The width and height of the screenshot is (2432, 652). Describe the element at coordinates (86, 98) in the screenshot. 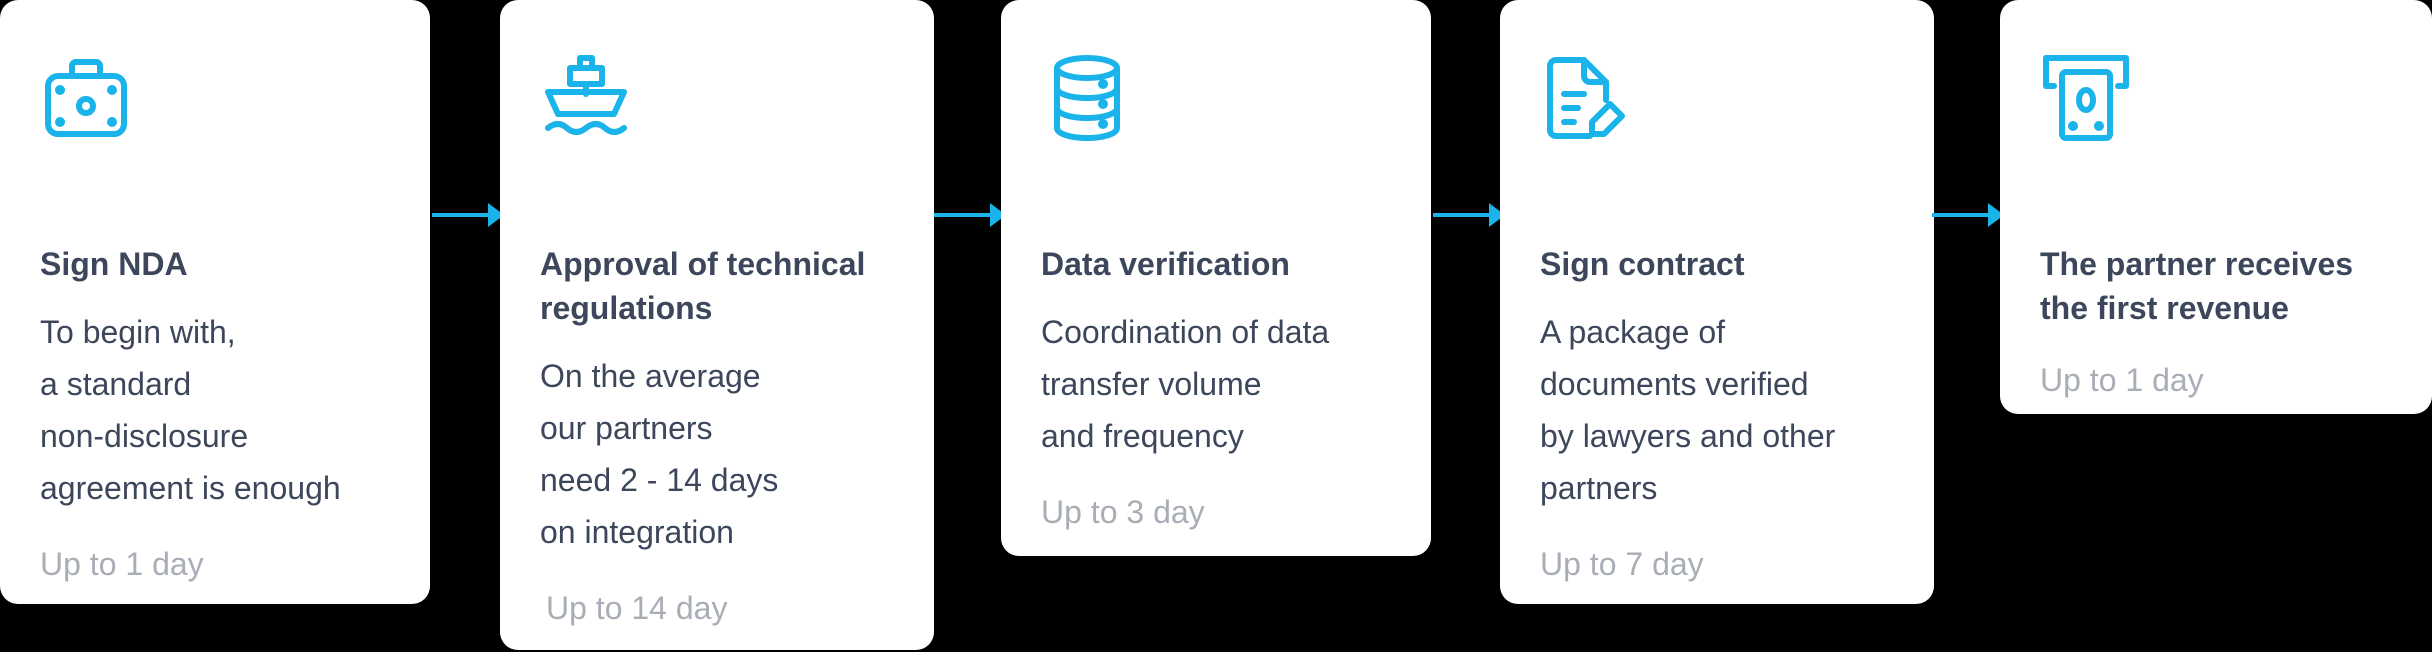

I see `briefcase-icon` at that location.